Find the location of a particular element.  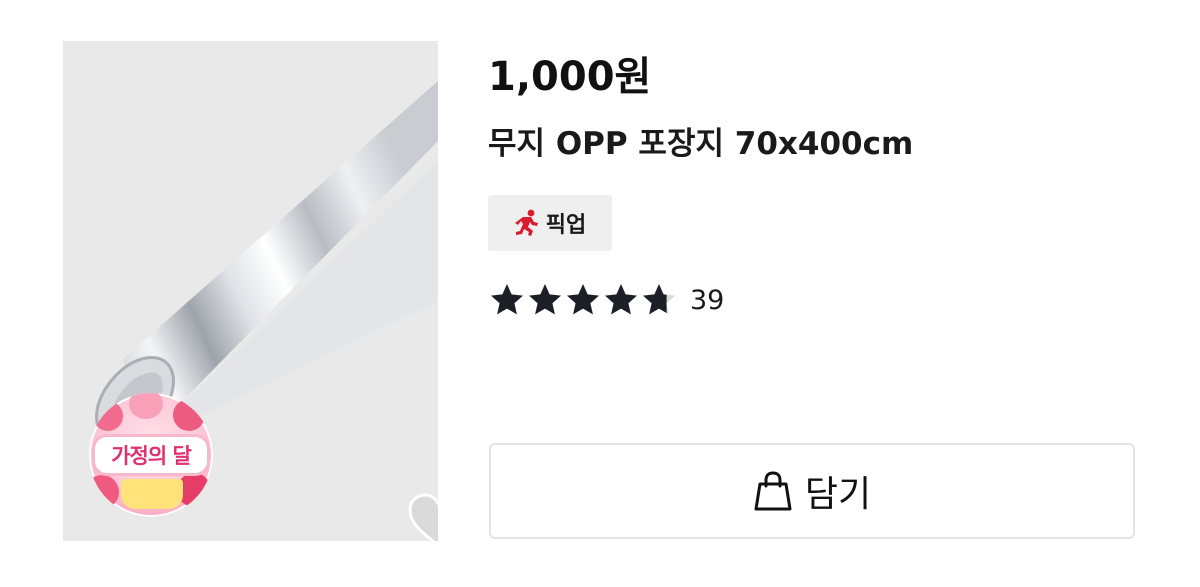

shopping-bag-icon is located at coordinates (773, 491).